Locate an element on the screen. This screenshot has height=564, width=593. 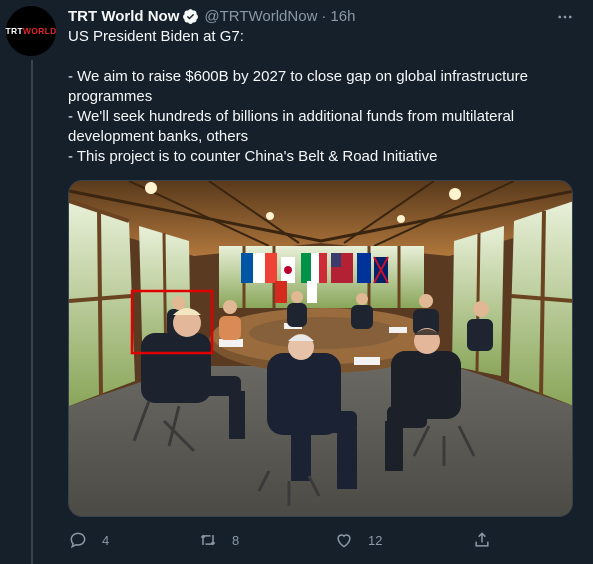
tweet-blank-line is located at coordinates (320, 57).